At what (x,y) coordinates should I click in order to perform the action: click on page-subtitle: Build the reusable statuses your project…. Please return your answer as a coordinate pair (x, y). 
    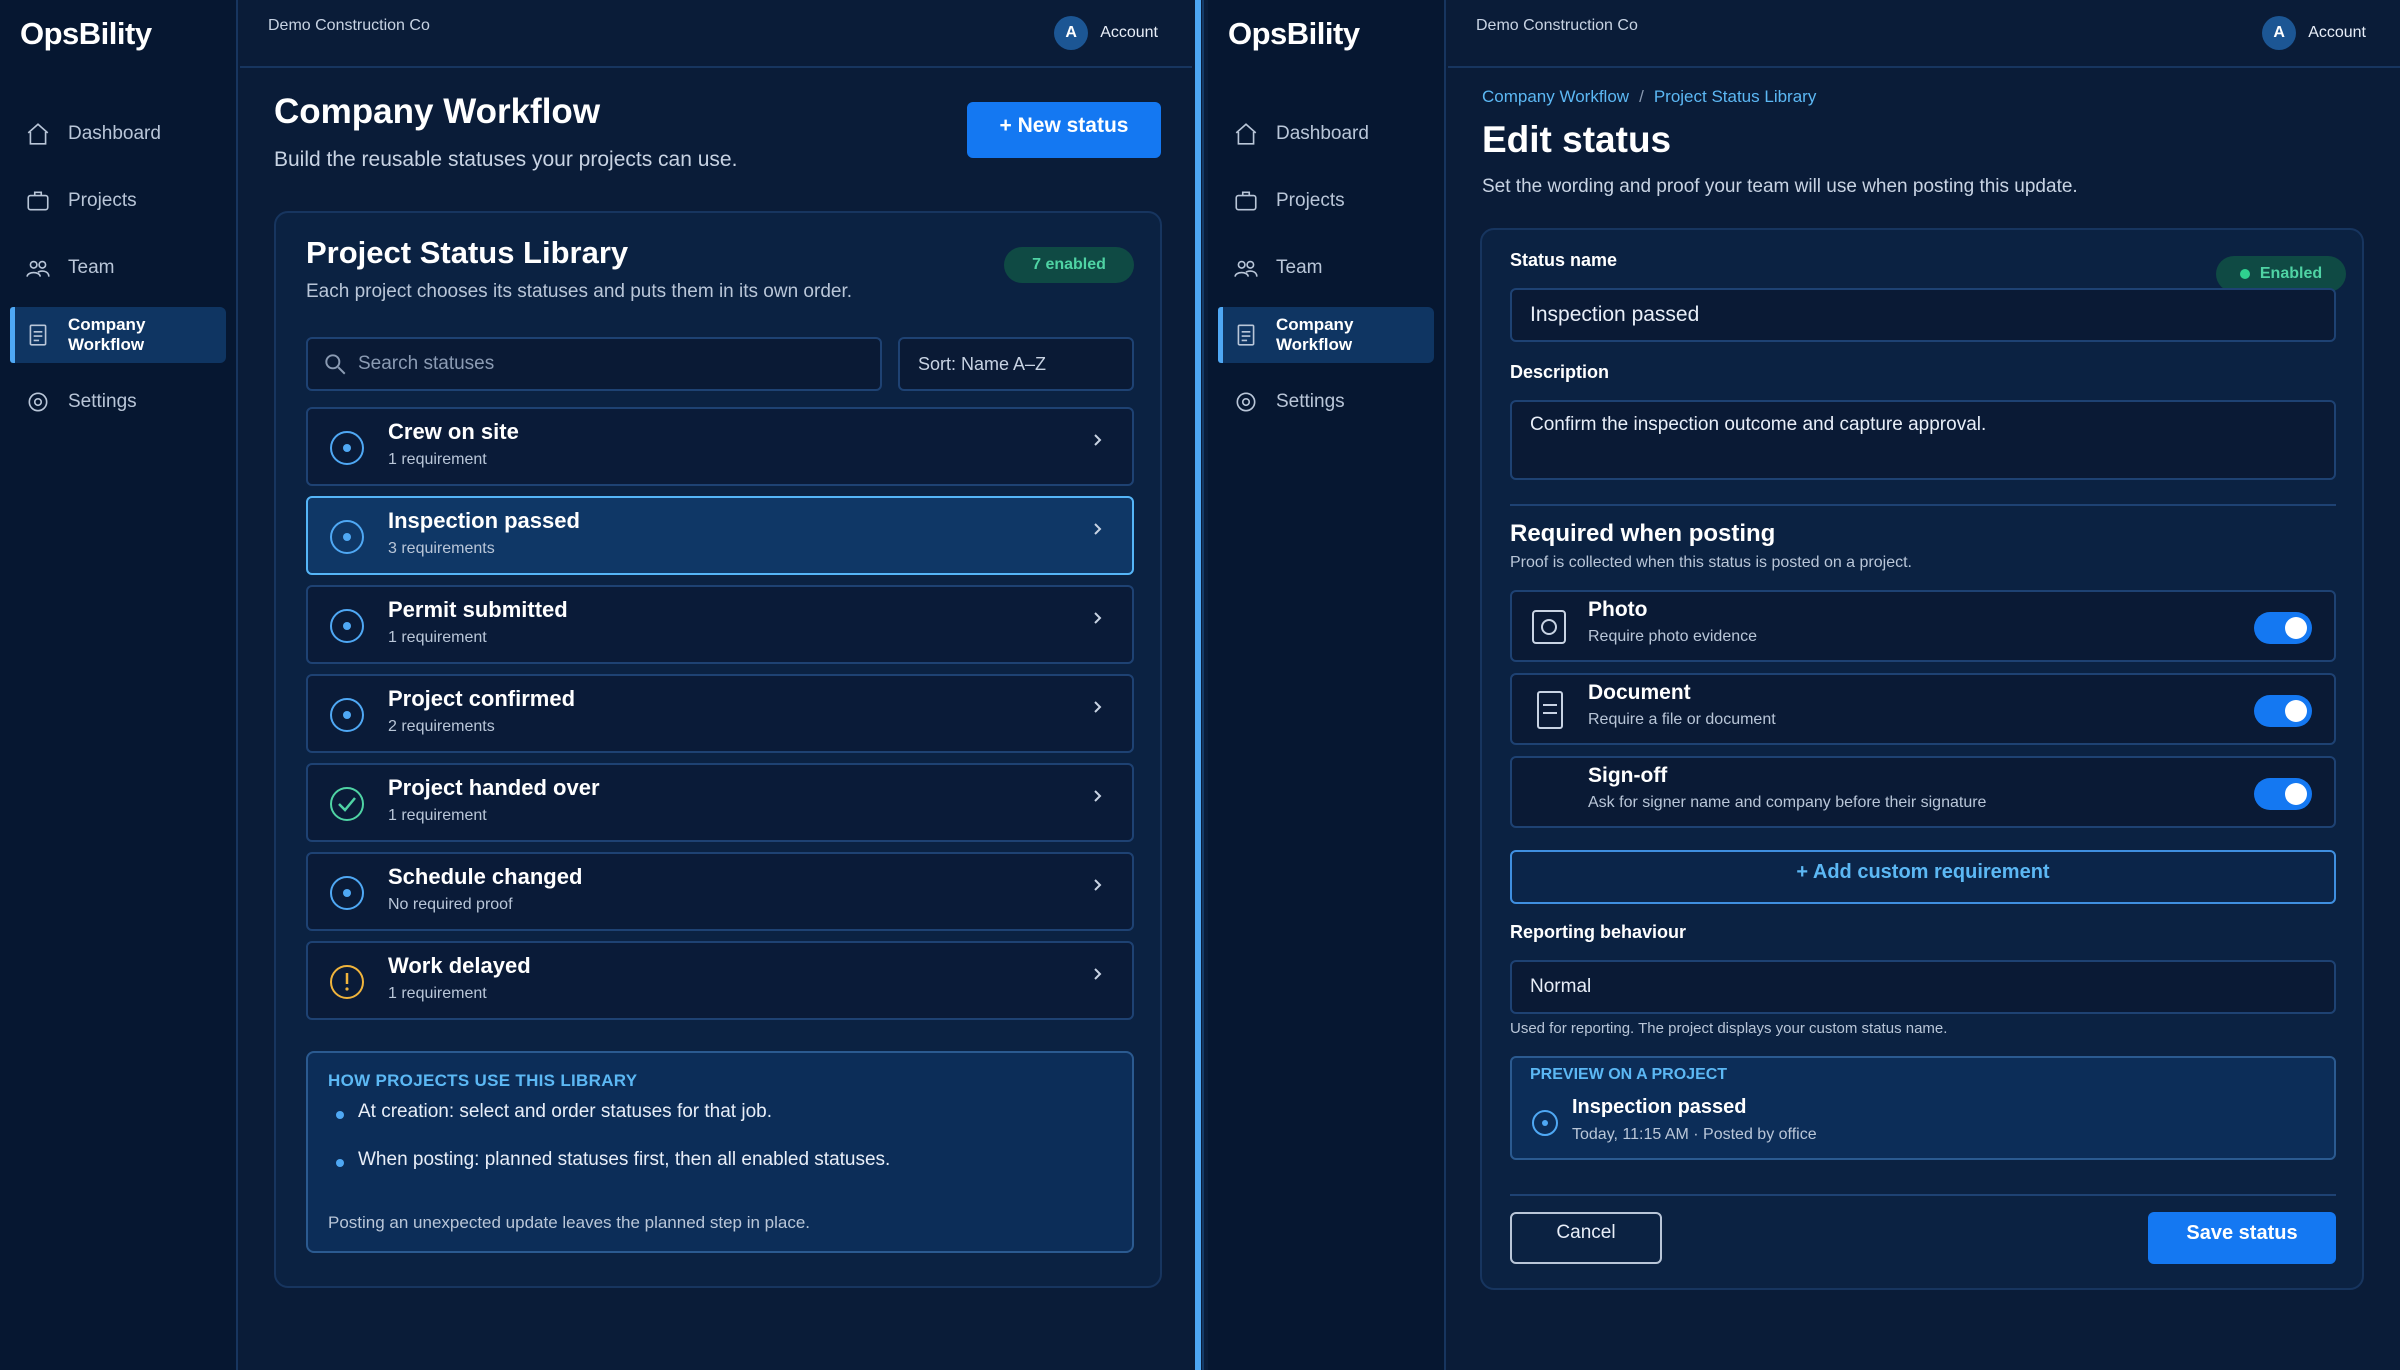
    Looking at the image, I should click on (506, 159).